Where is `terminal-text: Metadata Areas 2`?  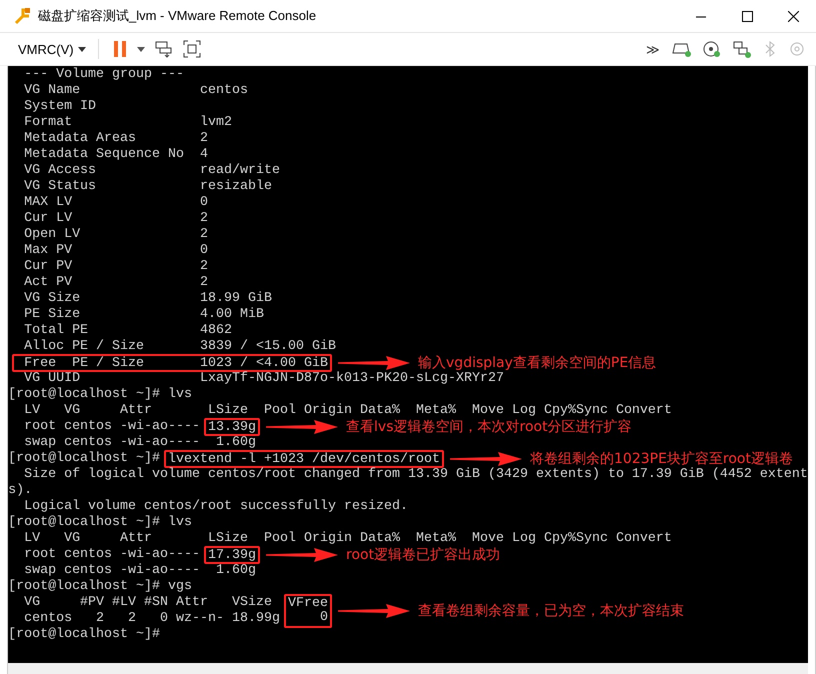 terminal-text: Metadata Areas 2 is located at coordinates (115, 139).